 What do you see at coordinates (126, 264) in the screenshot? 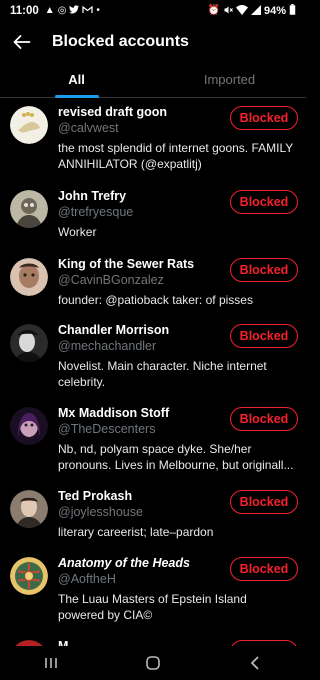
I see `account-name: King of the Sewer Rats` at bounding box center [126, 264].